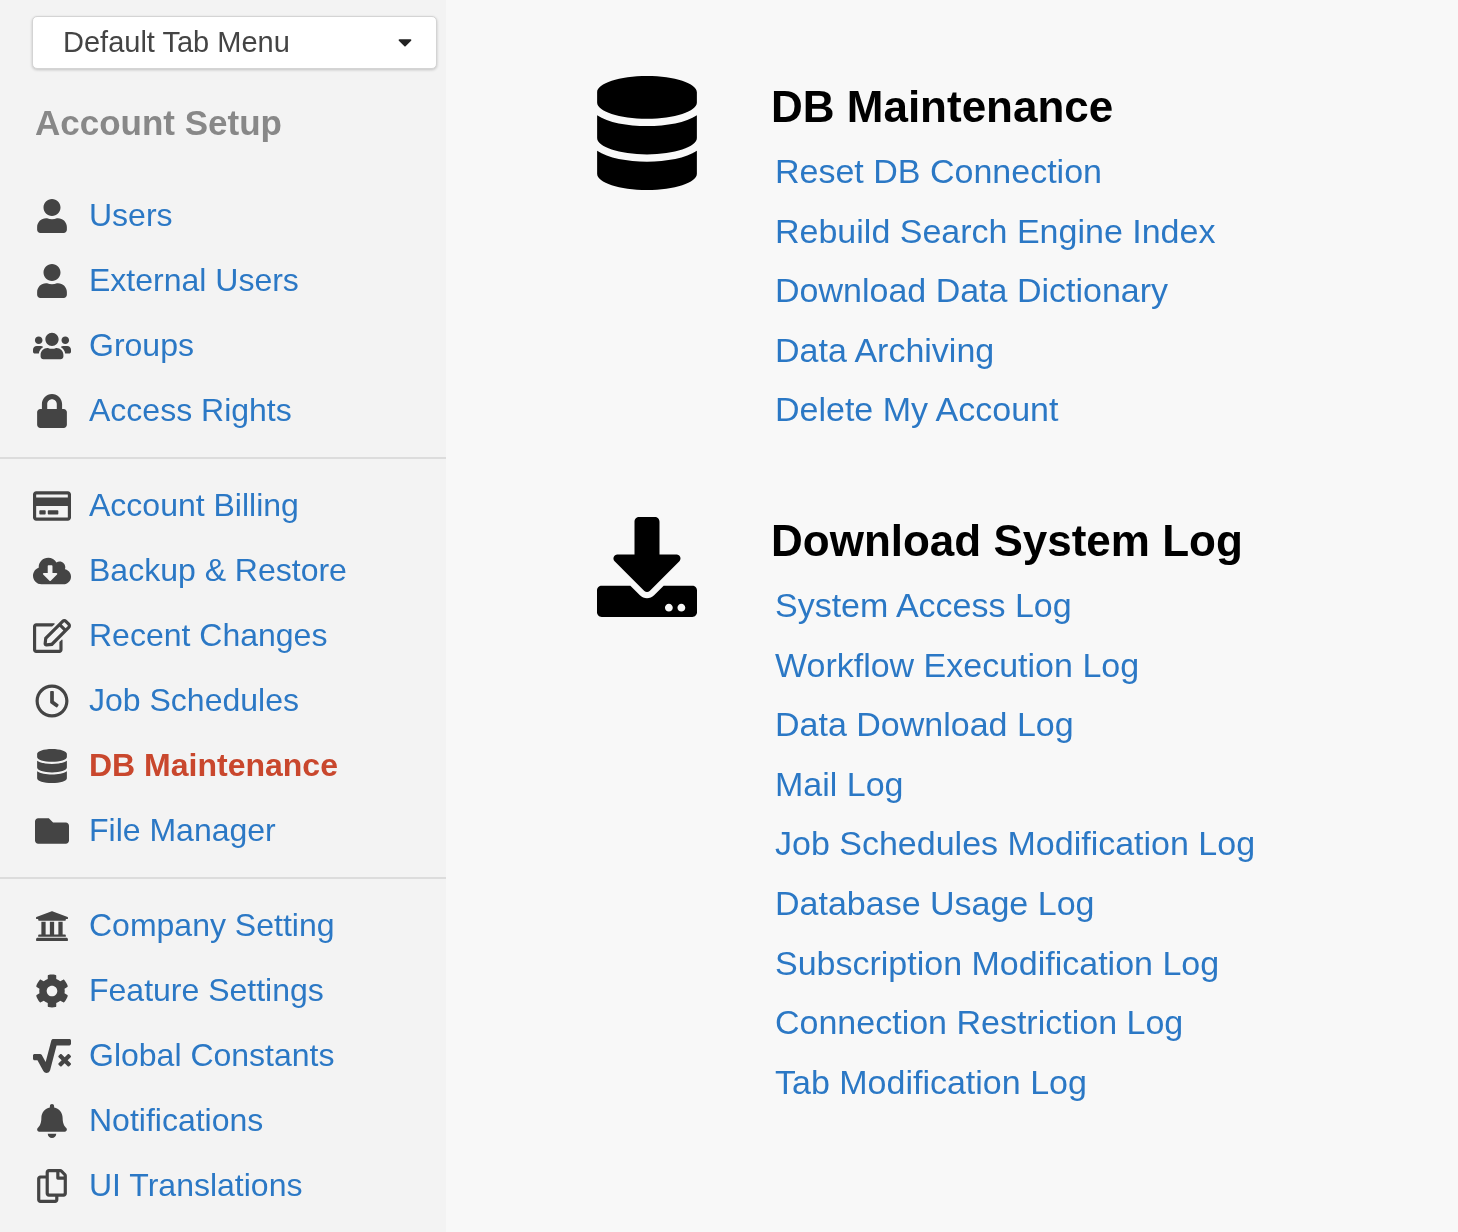 Image resolution: width=1458 pixels, height=1232 pixels. Describe the element at coordinates (223, 830) in the screenshot. I see `sidebar-item: File Manager` at that location.